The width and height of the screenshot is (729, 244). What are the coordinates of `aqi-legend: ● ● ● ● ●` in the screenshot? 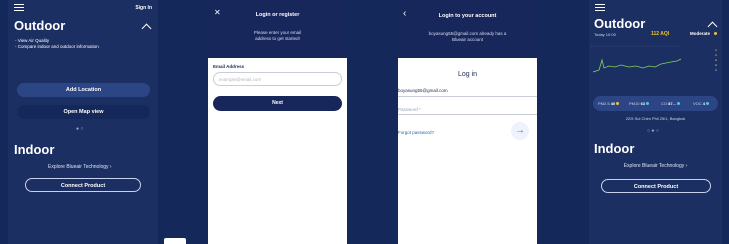 It's located at (715, 60).